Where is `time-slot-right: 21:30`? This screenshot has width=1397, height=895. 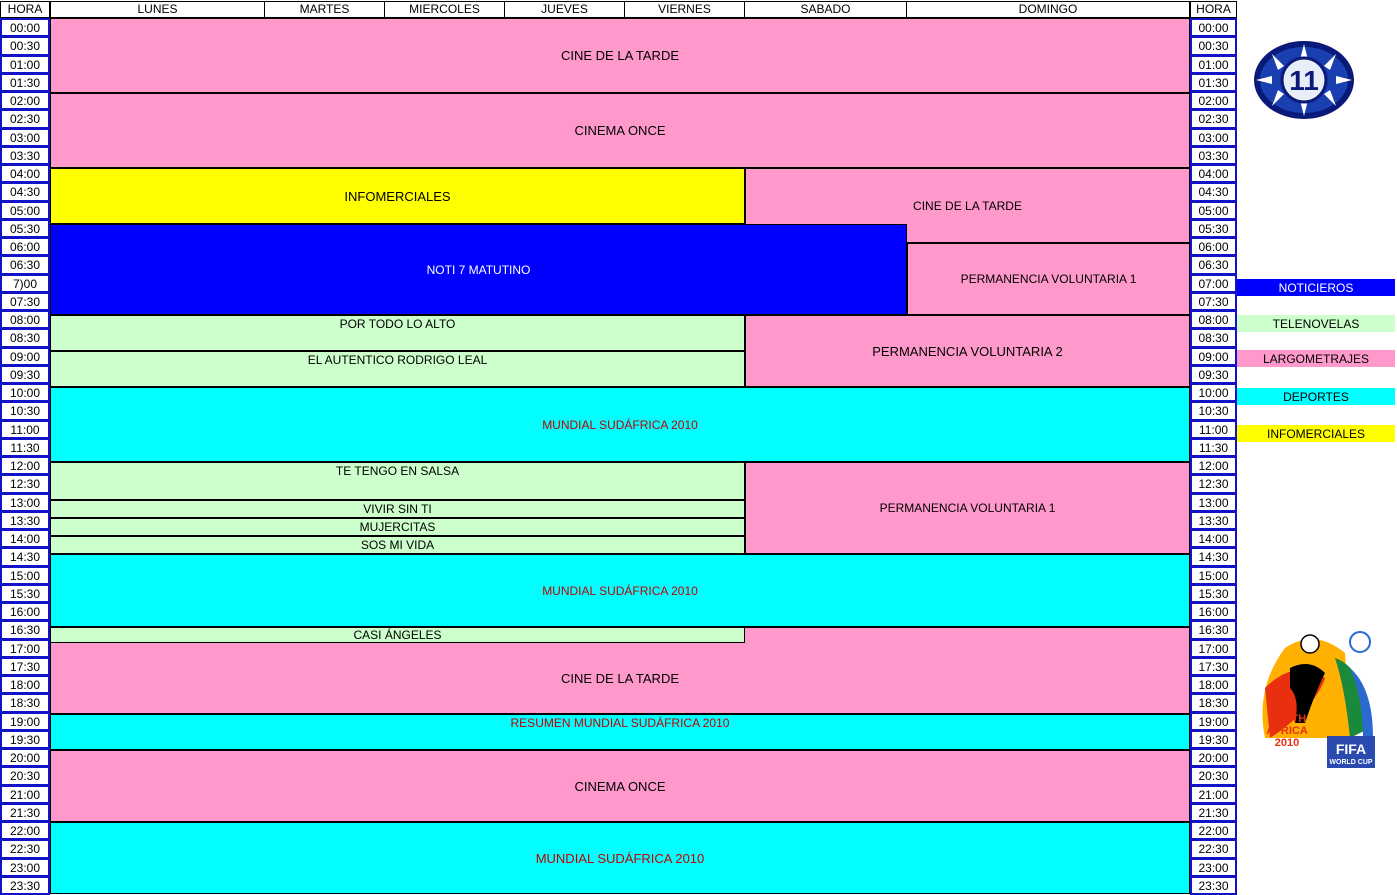 time-slot-right: 21:30 is located at coordinates (1213, 812).